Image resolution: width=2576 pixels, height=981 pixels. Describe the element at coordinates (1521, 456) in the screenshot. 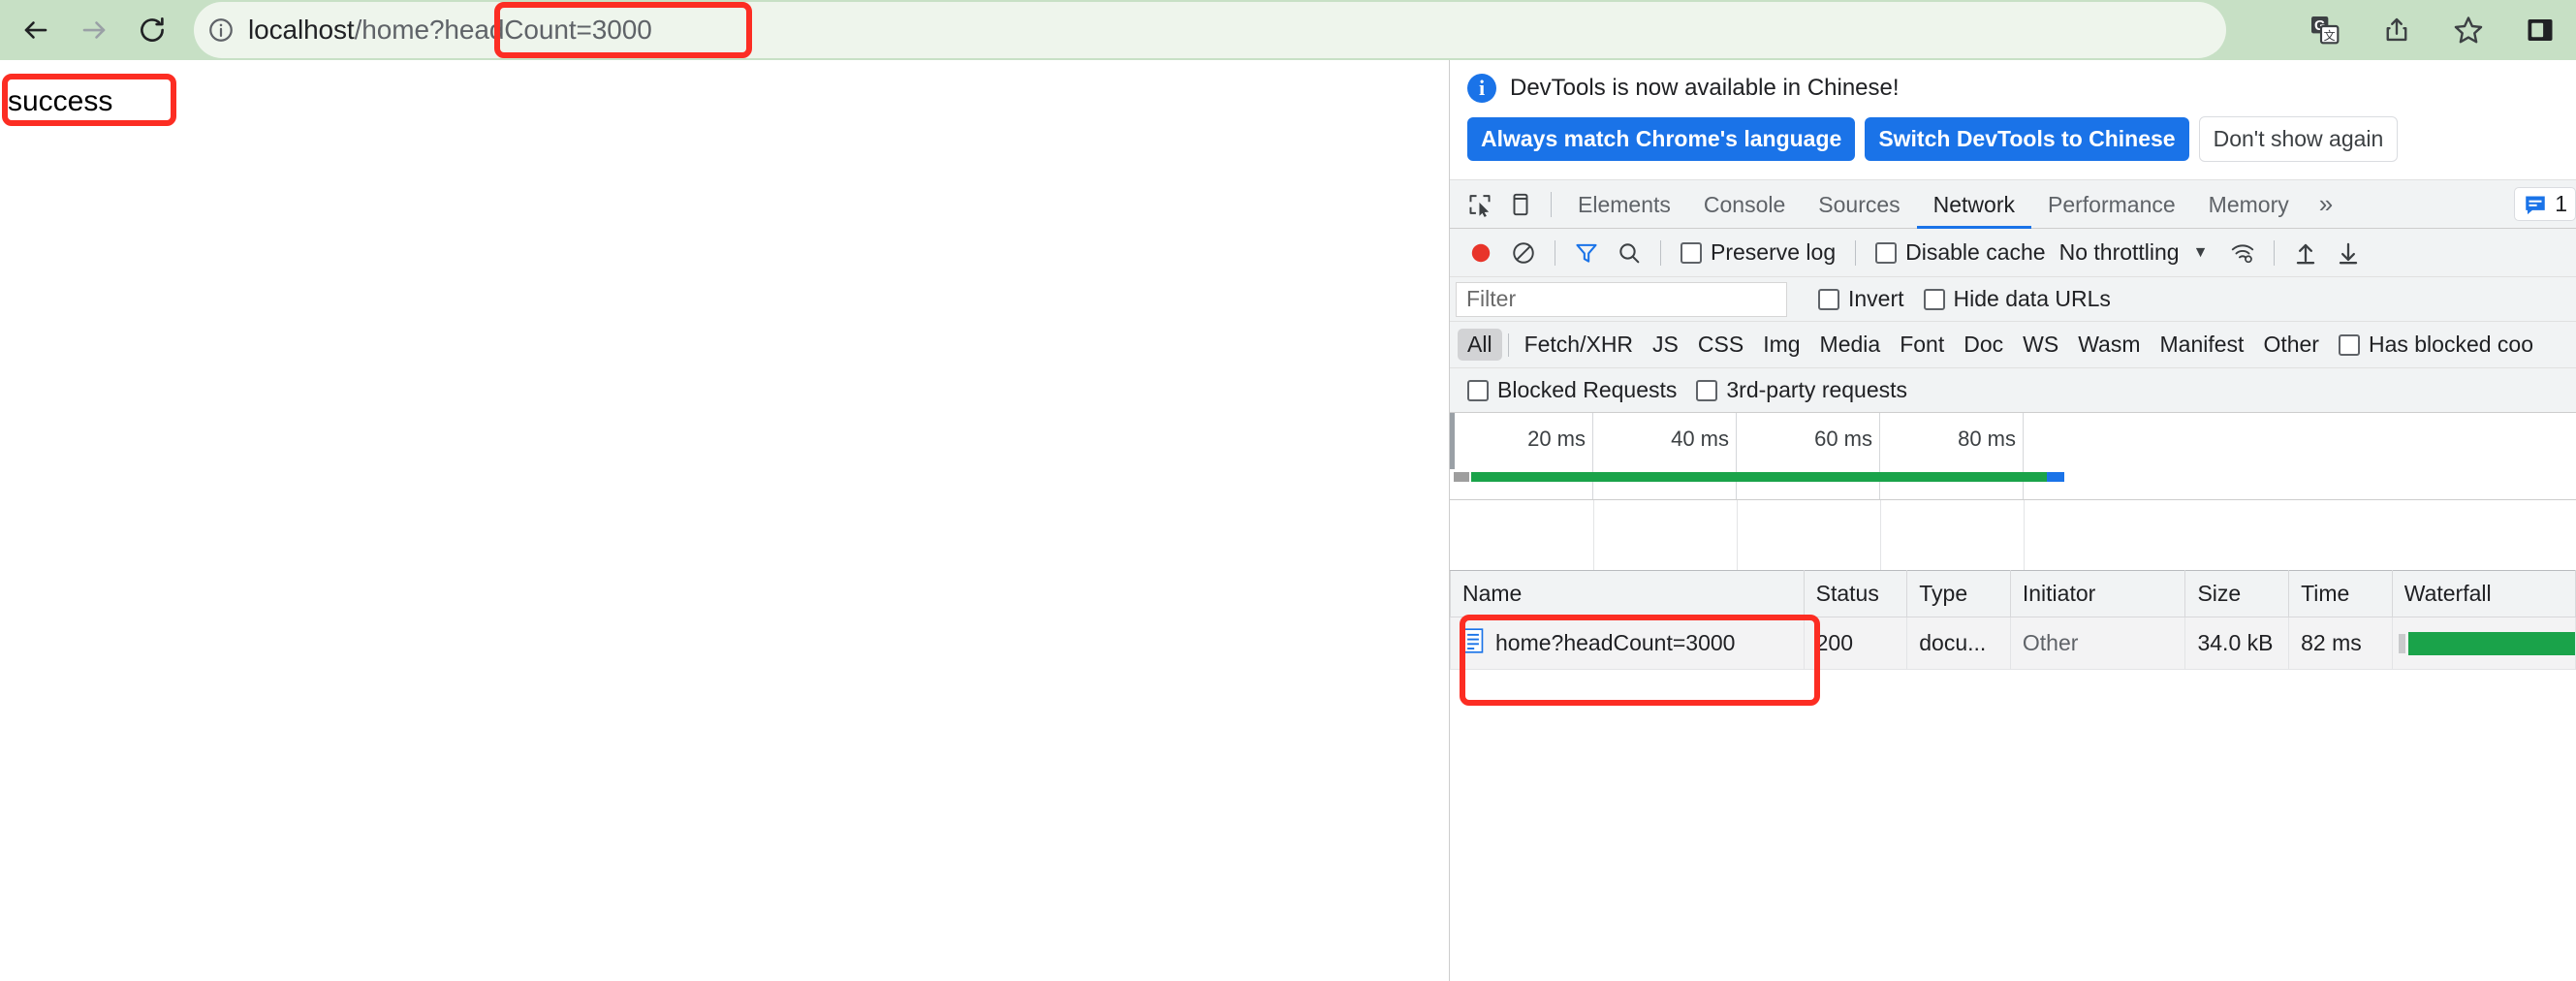

I see `overview-tick-20ms: 20 ms` at that location.